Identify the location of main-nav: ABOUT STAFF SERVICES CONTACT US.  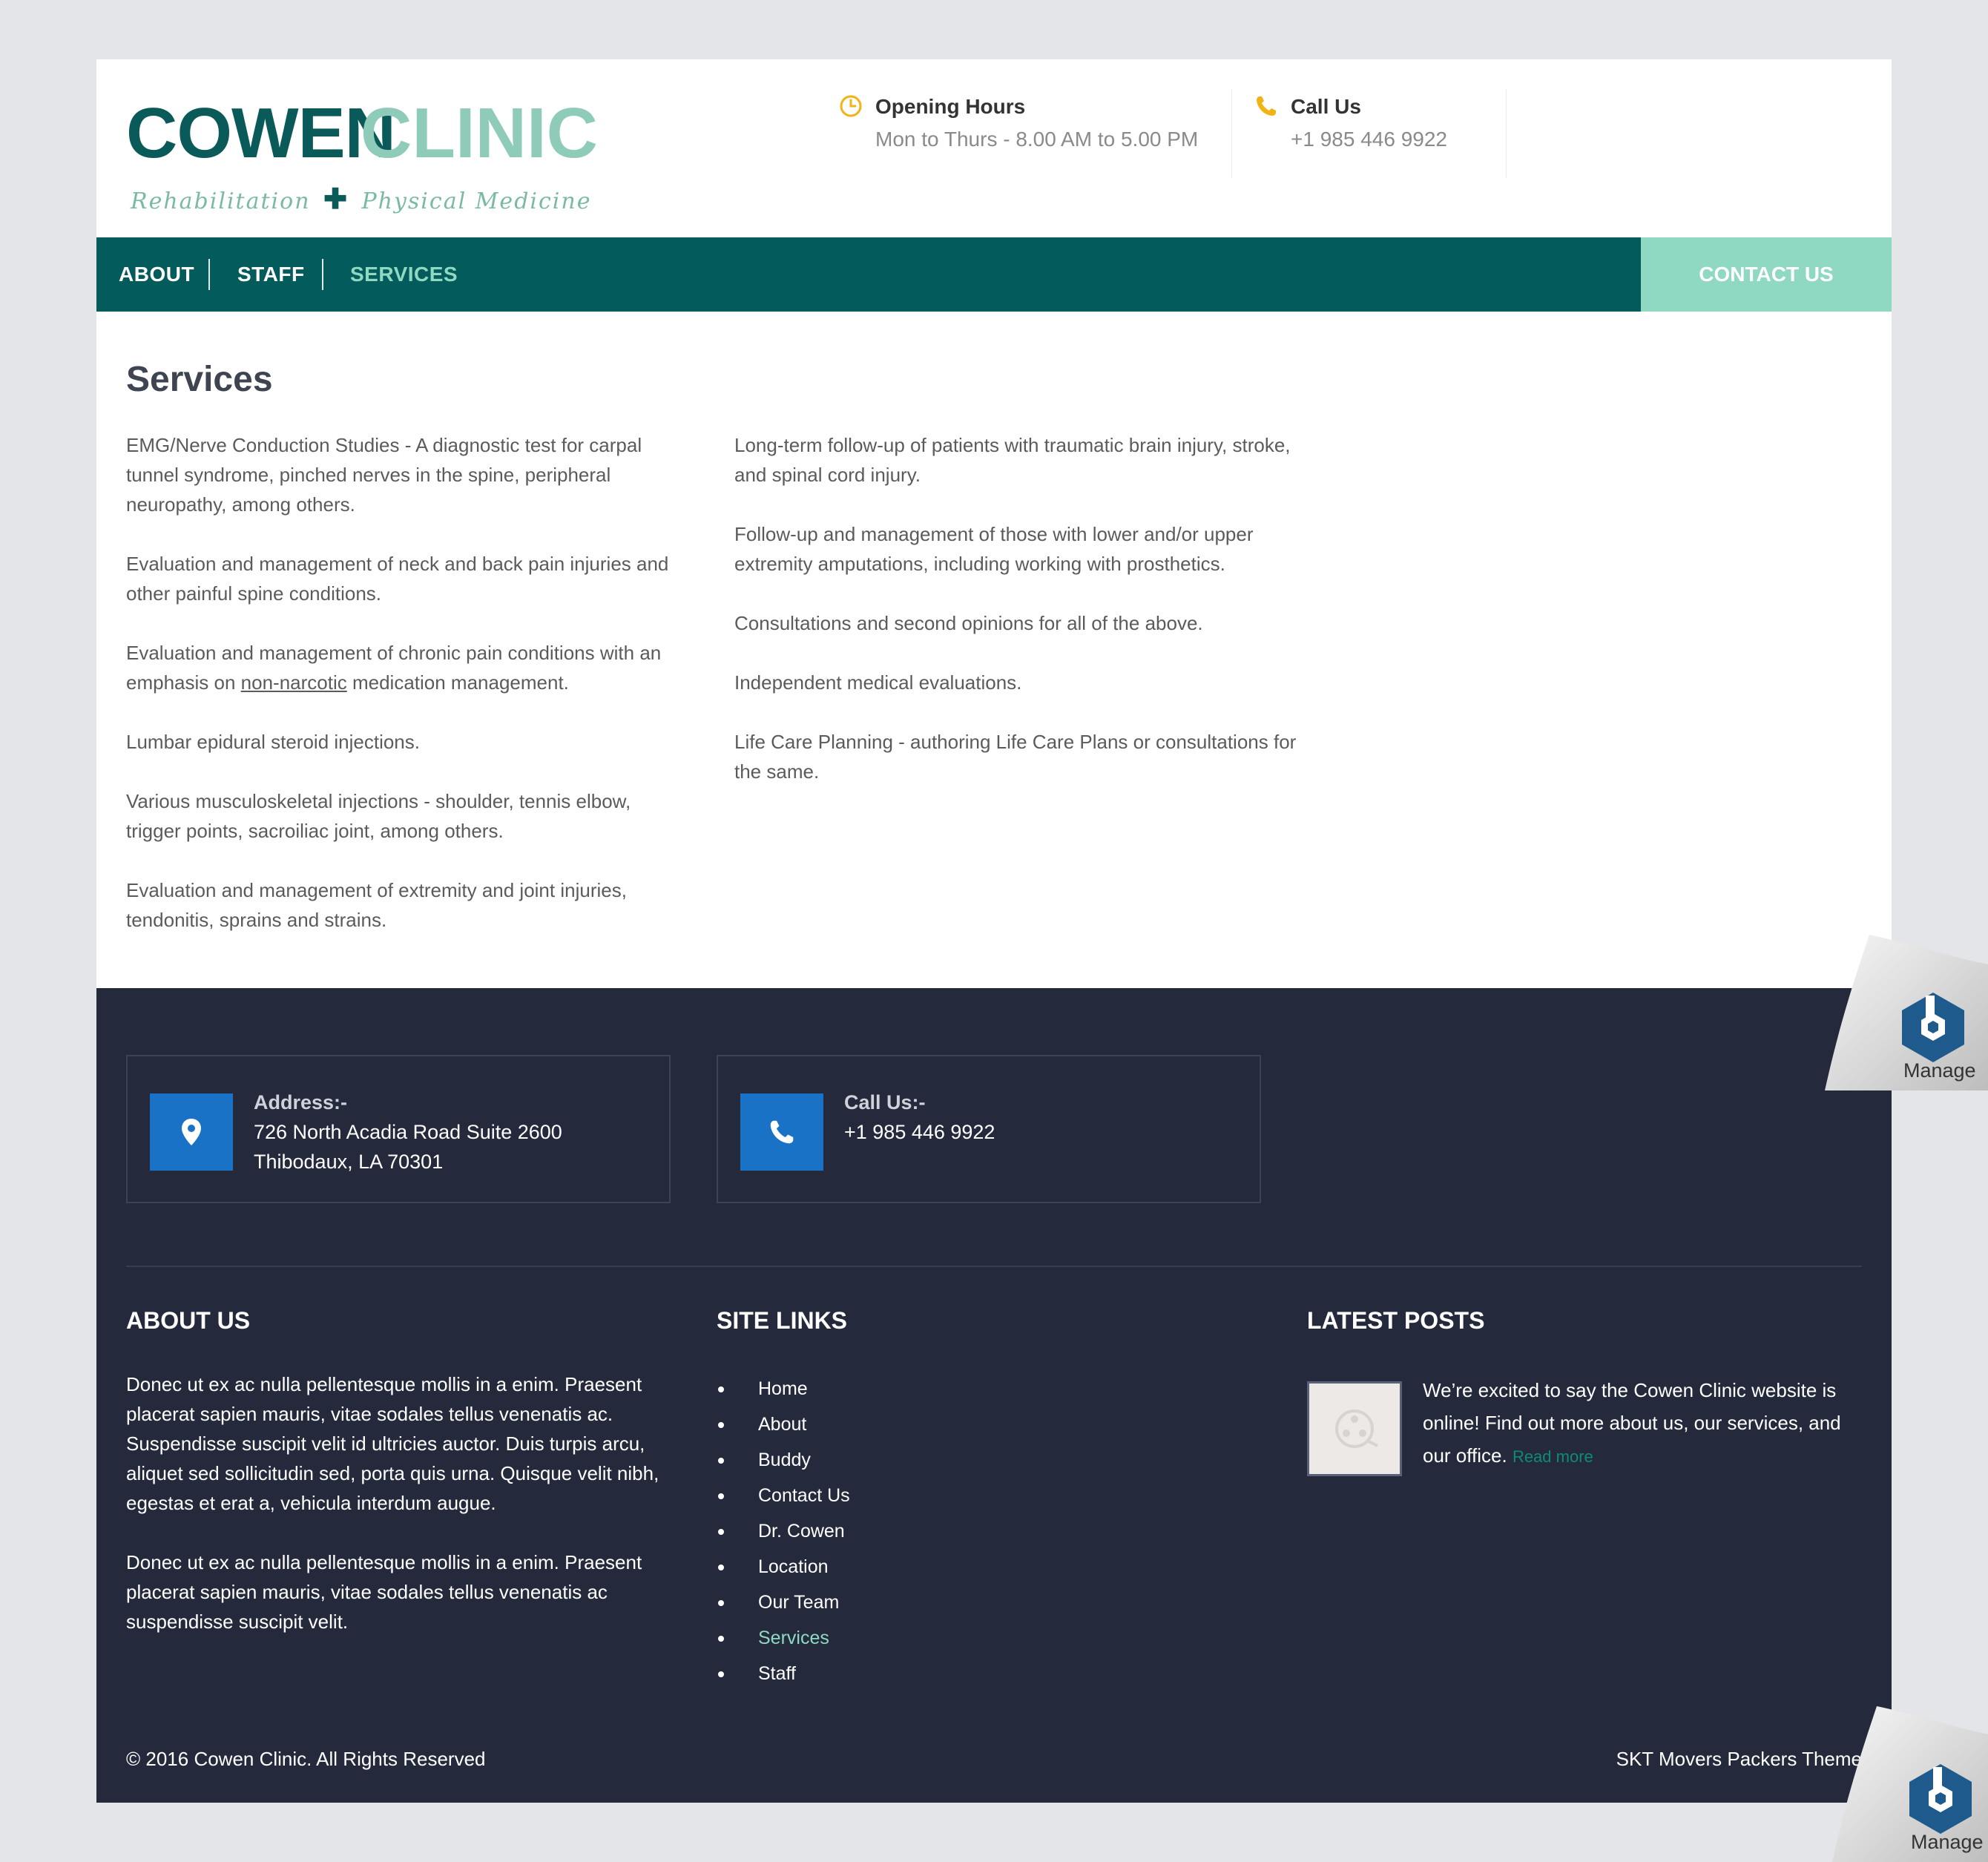
(994, 274).